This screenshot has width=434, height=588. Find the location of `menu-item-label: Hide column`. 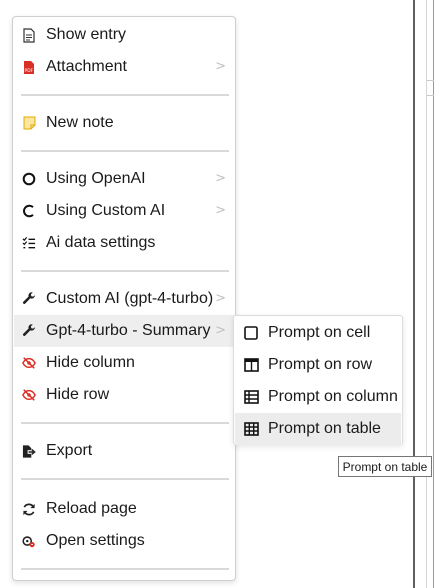

menu-item-label: Hide column is located at coordinates (90, 362).